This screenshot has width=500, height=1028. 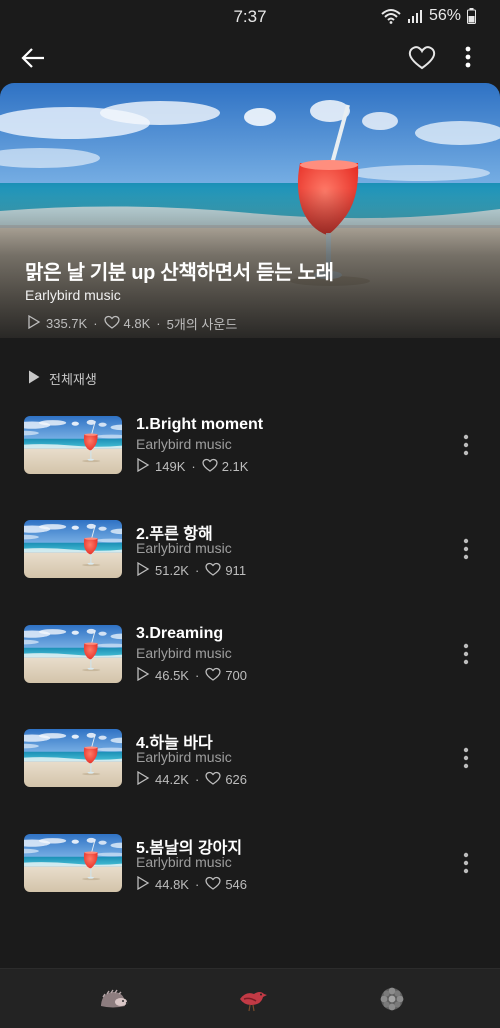 What do you see at coordinates (73, 295) in the screenshot?
I see `playlist-artist: Earlybird music` at bounding box center [73, 295].